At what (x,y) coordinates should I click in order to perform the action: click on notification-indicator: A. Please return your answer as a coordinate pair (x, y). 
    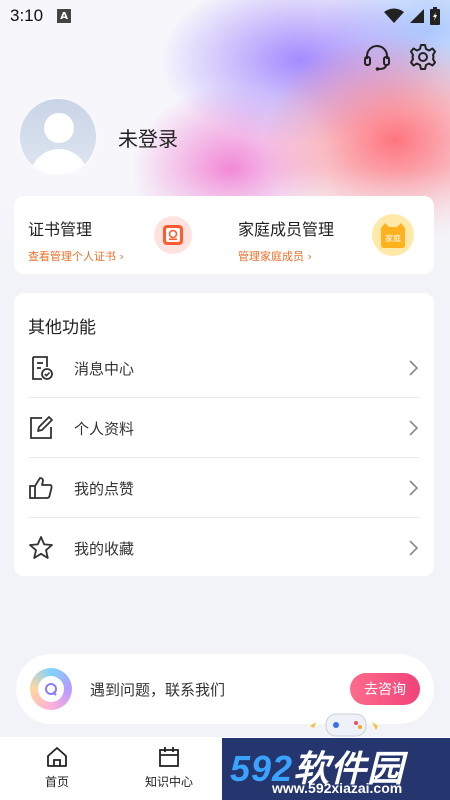
    Looking at the image, I should click on (64, 16).